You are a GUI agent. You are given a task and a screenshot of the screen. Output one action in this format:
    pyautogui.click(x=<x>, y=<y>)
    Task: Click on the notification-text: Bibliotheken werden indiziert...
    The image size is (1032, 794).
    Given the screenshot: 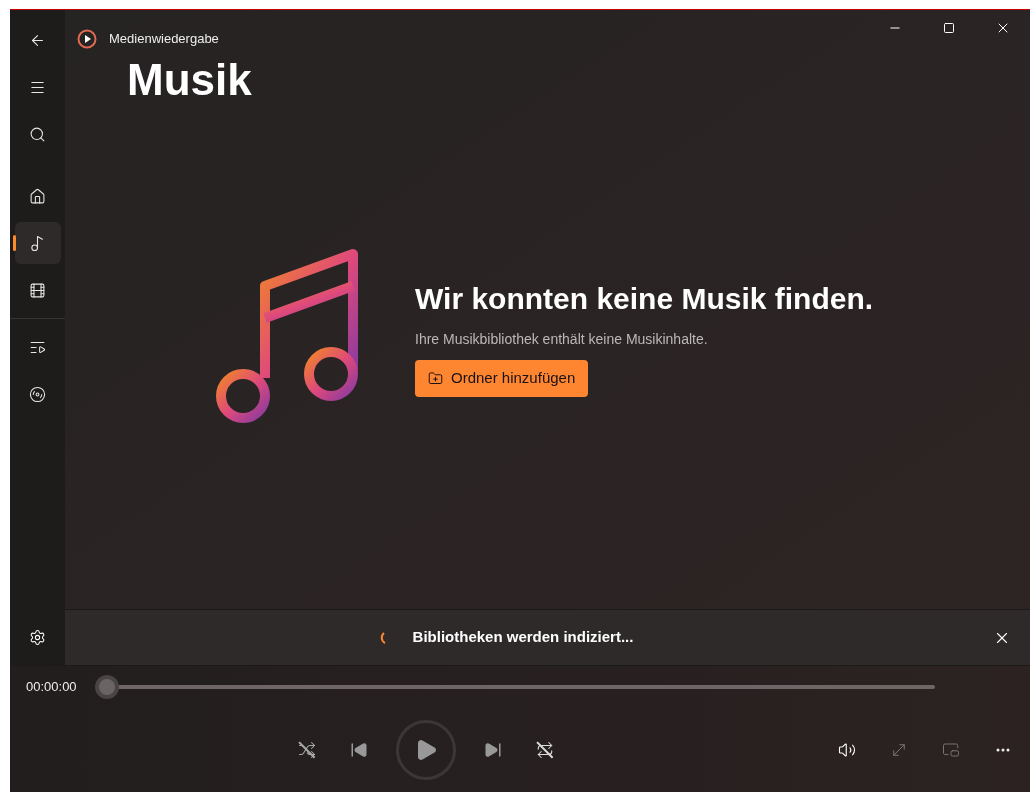 What is the action you would take?
    pyautogui.click(x=523, y=637)
    